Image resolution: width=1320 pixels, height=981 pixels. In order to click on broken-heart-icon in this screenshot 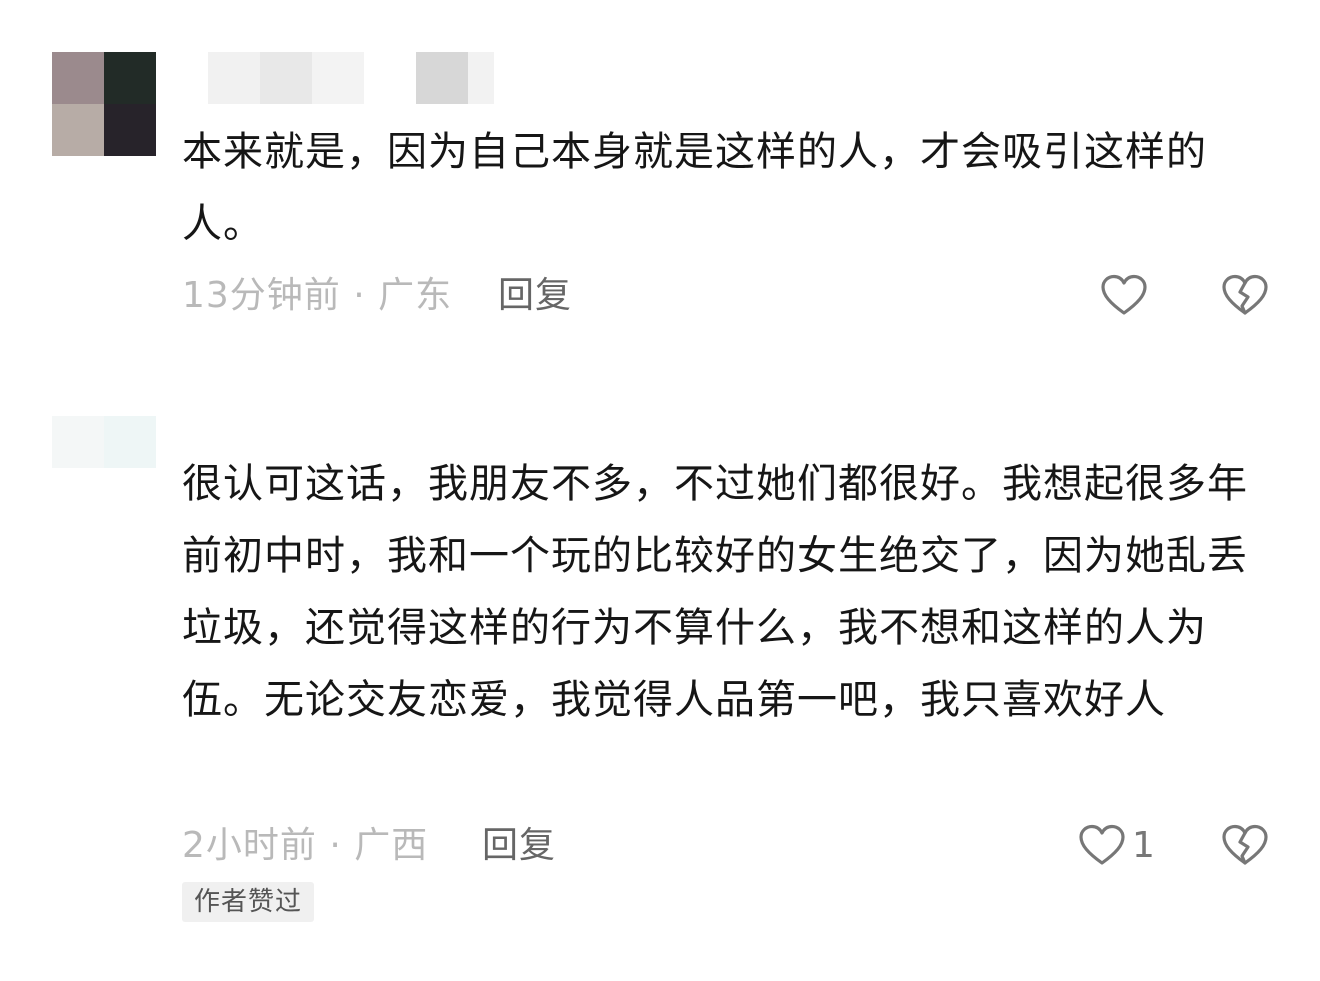, I will do `click(1245, 844)`.